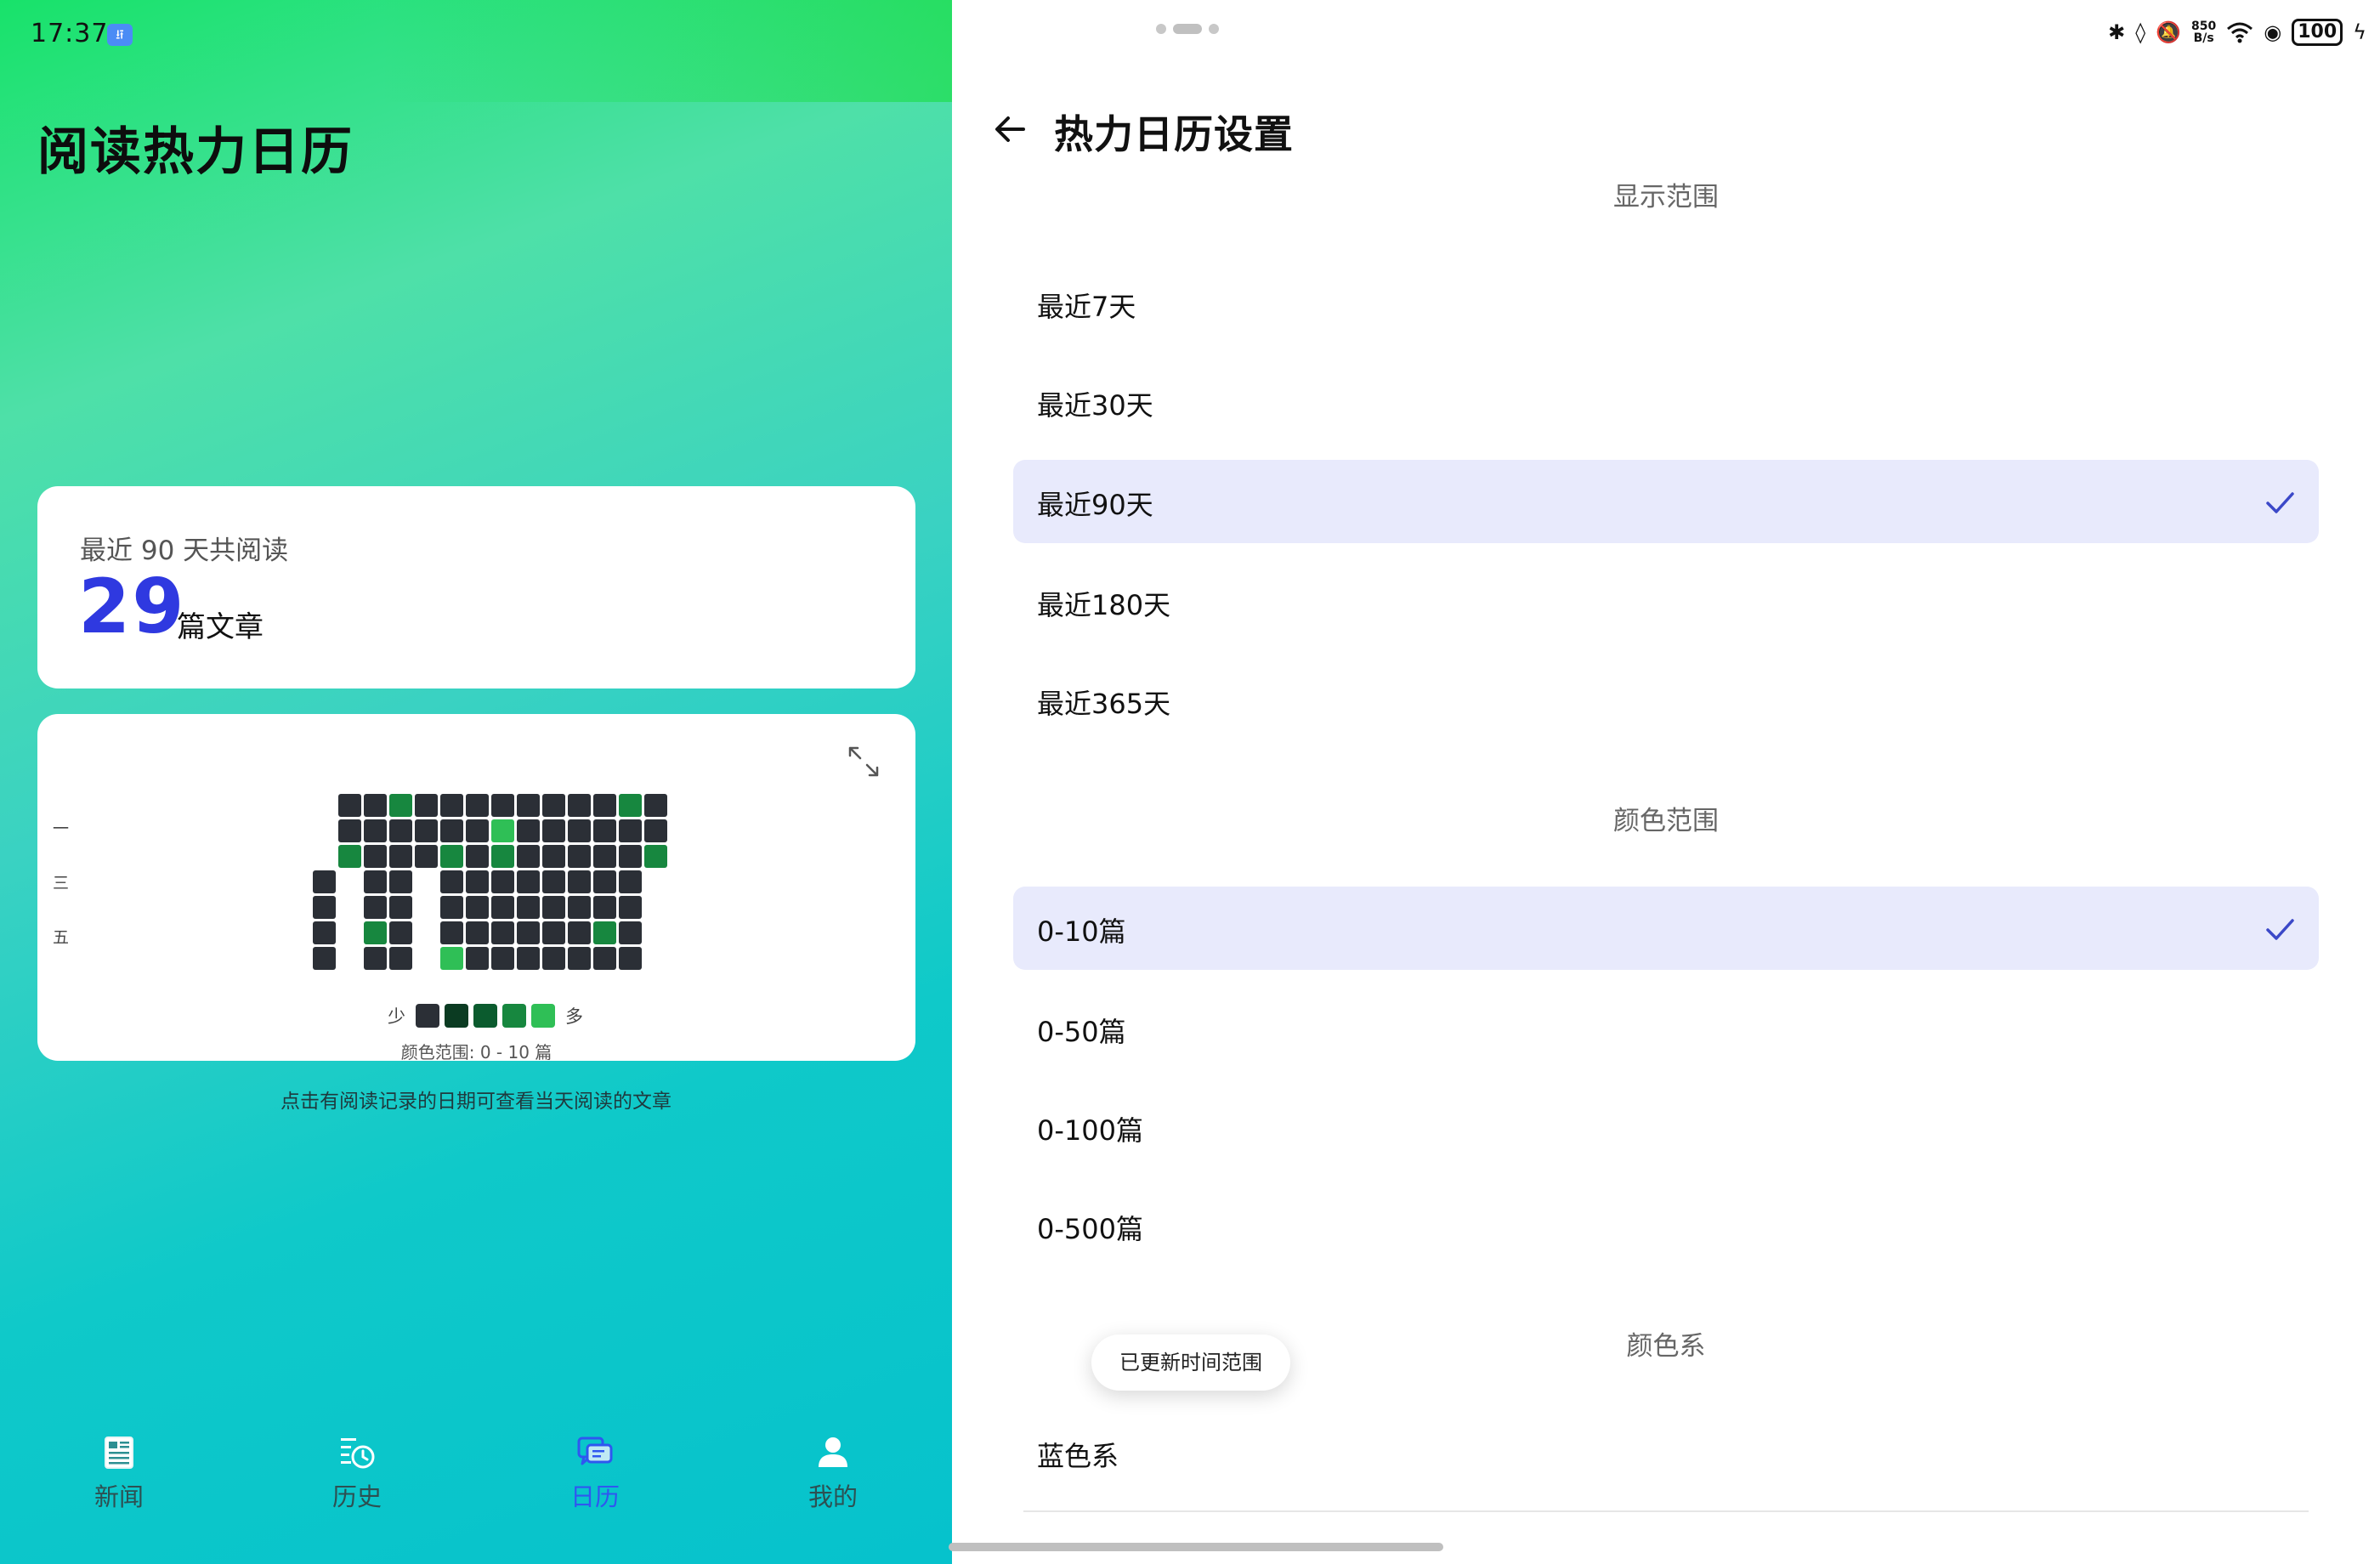 This screenshot has width=2380, height=1564. What do you see at coordinates (1009, 129) in the screenshot?
I see `back-arrow-icon` at bounding box center [1009, 129].